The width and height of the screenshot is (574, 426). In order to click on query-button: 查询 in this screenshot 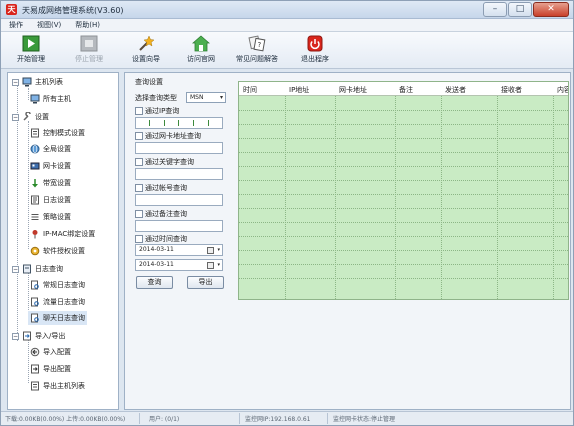, I will do `click(154, 282)`.